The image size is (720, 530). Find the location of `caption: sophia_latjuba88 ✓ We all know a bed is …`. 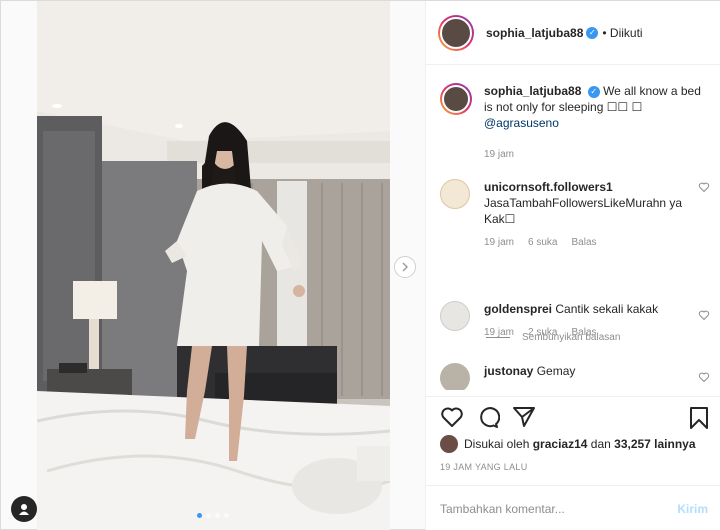

caption: sophia_latjuba88 ✓ We all know a bed is … is located at coordinates (575, 121).